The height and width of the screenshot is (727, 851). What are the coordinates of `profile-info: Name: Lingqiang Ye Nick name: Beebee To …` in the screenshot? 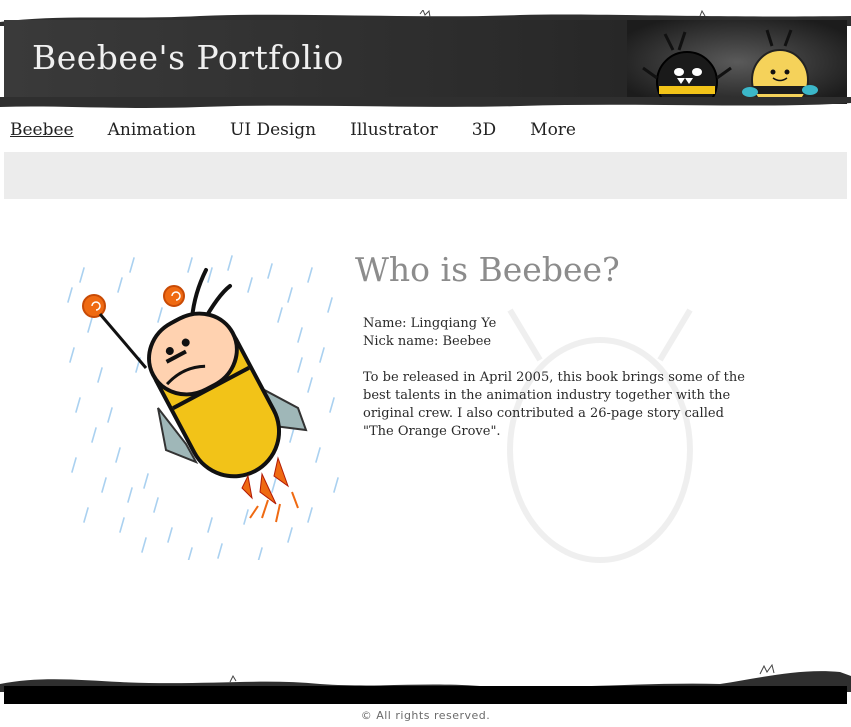 It's located at (555, 378).